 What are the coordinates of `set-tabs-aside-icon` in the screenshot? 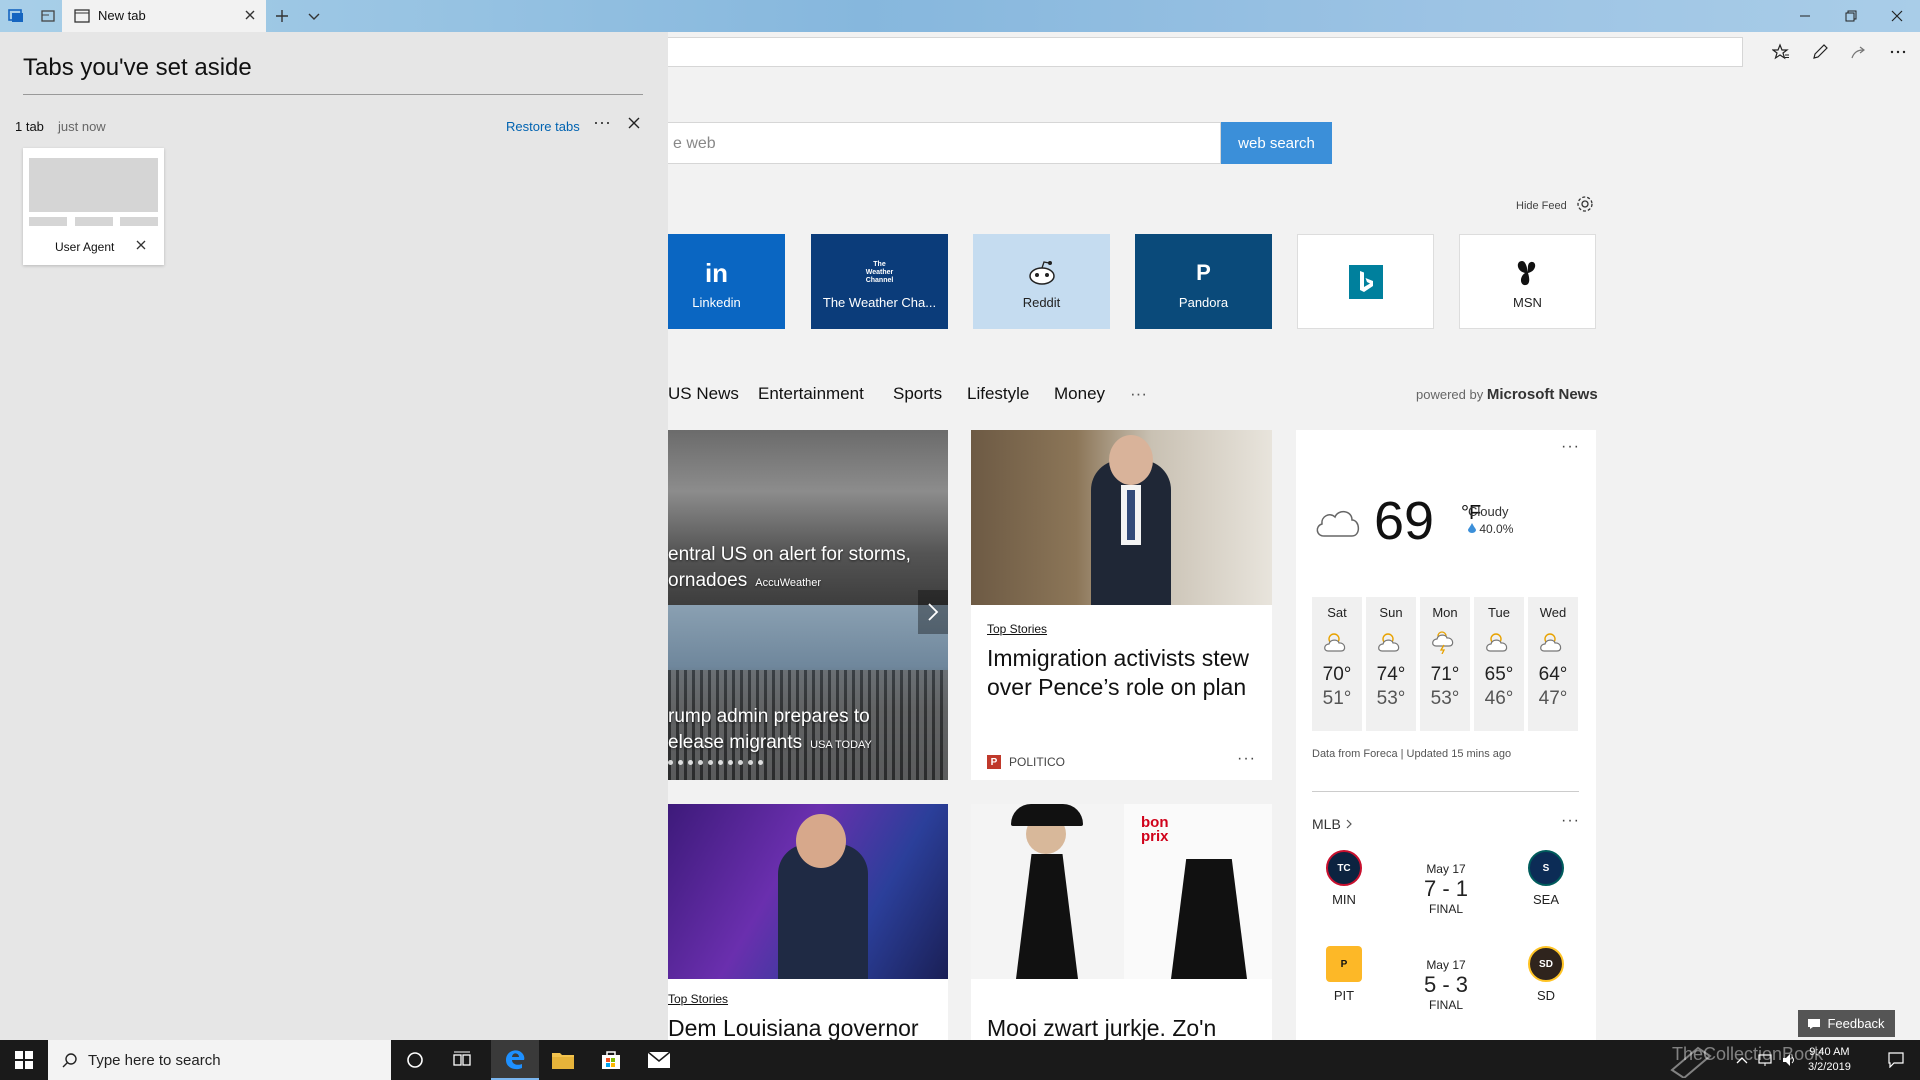 It's located at (48, 16).